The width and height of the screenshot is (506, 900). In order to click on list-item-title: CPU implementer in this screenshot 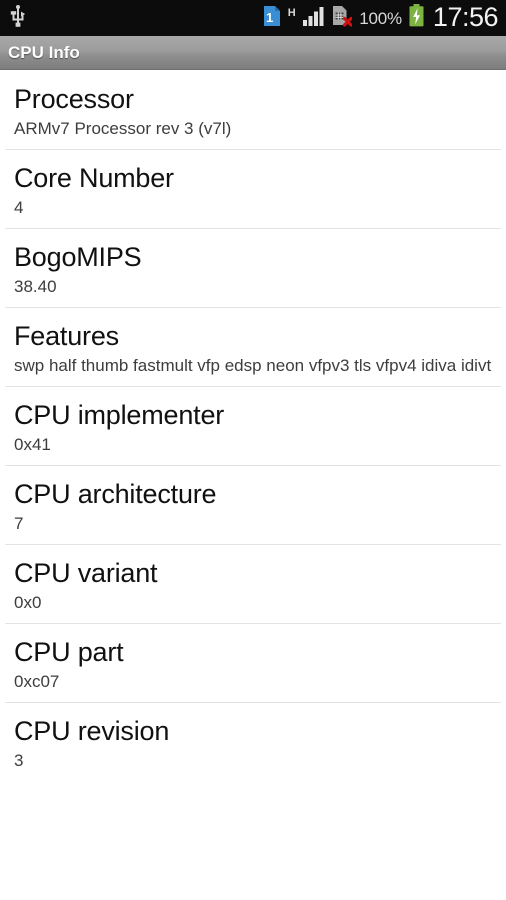, I will do `click(119, 415)`.